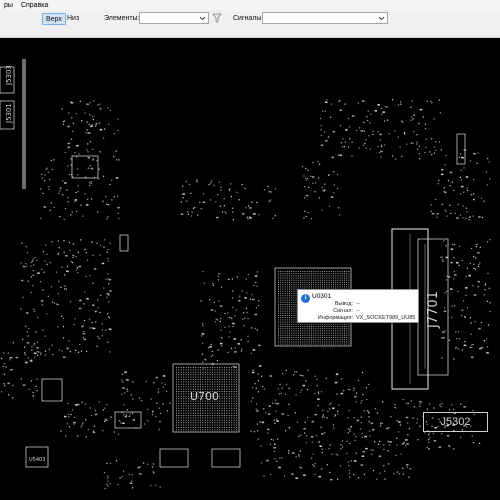 This screenshot has width=500, height=500. I want to click on funnel-icon, so click(217, 18).